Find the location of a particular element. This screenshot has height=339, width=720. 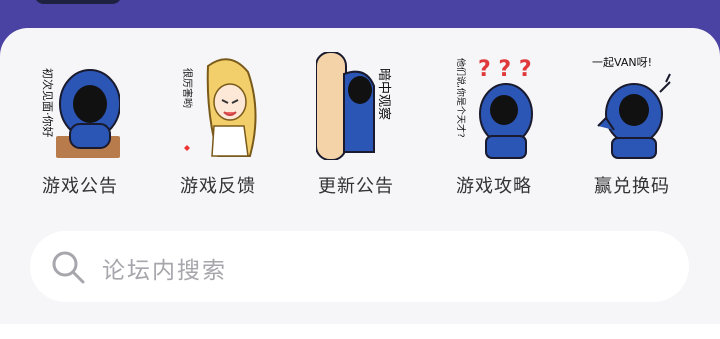

menu-item-game-announcement: 初次见面·你好 游戏公告 is located at coordinates (80, 127).